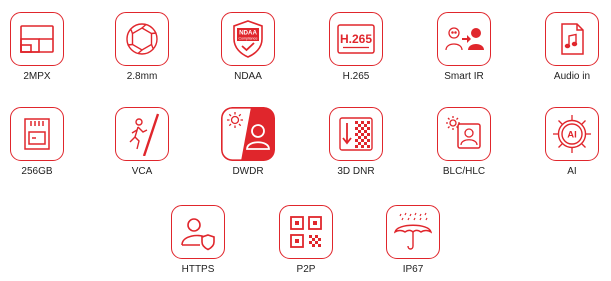 The height and width of the screenshot is (281, 611). Describe the element at coordinates (37, 76) in the screenshot. I see `feature-label: 2MPX` at that location.